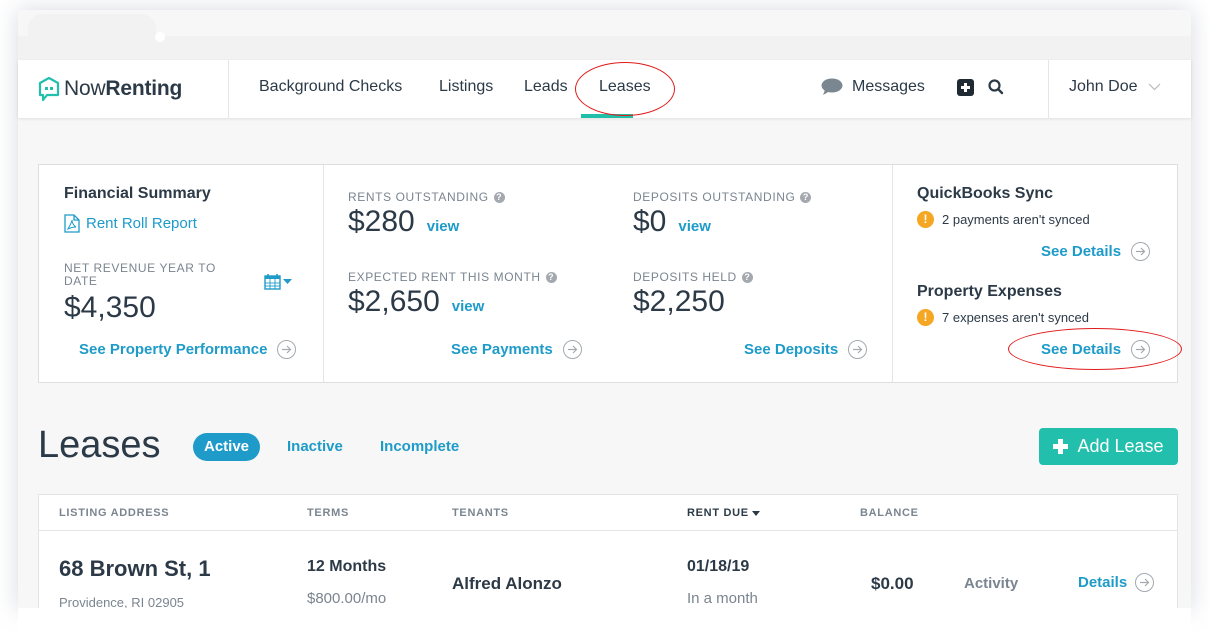 Image resolution: width=1209 pixels, height=633 pixels. What do you see at coordinates (173, 349) in the screenshot?
I see `see-property-performance-label: See Property Performance` at bounding box center [173, 349].